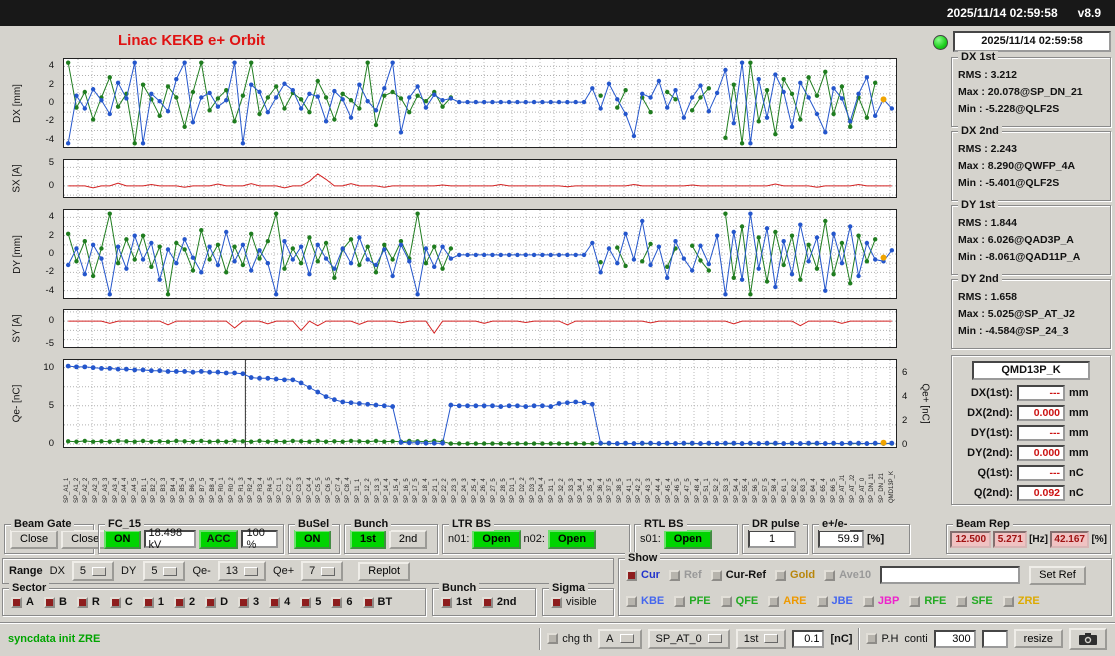  I want to click on sector-flag: R, so click(88, 602).